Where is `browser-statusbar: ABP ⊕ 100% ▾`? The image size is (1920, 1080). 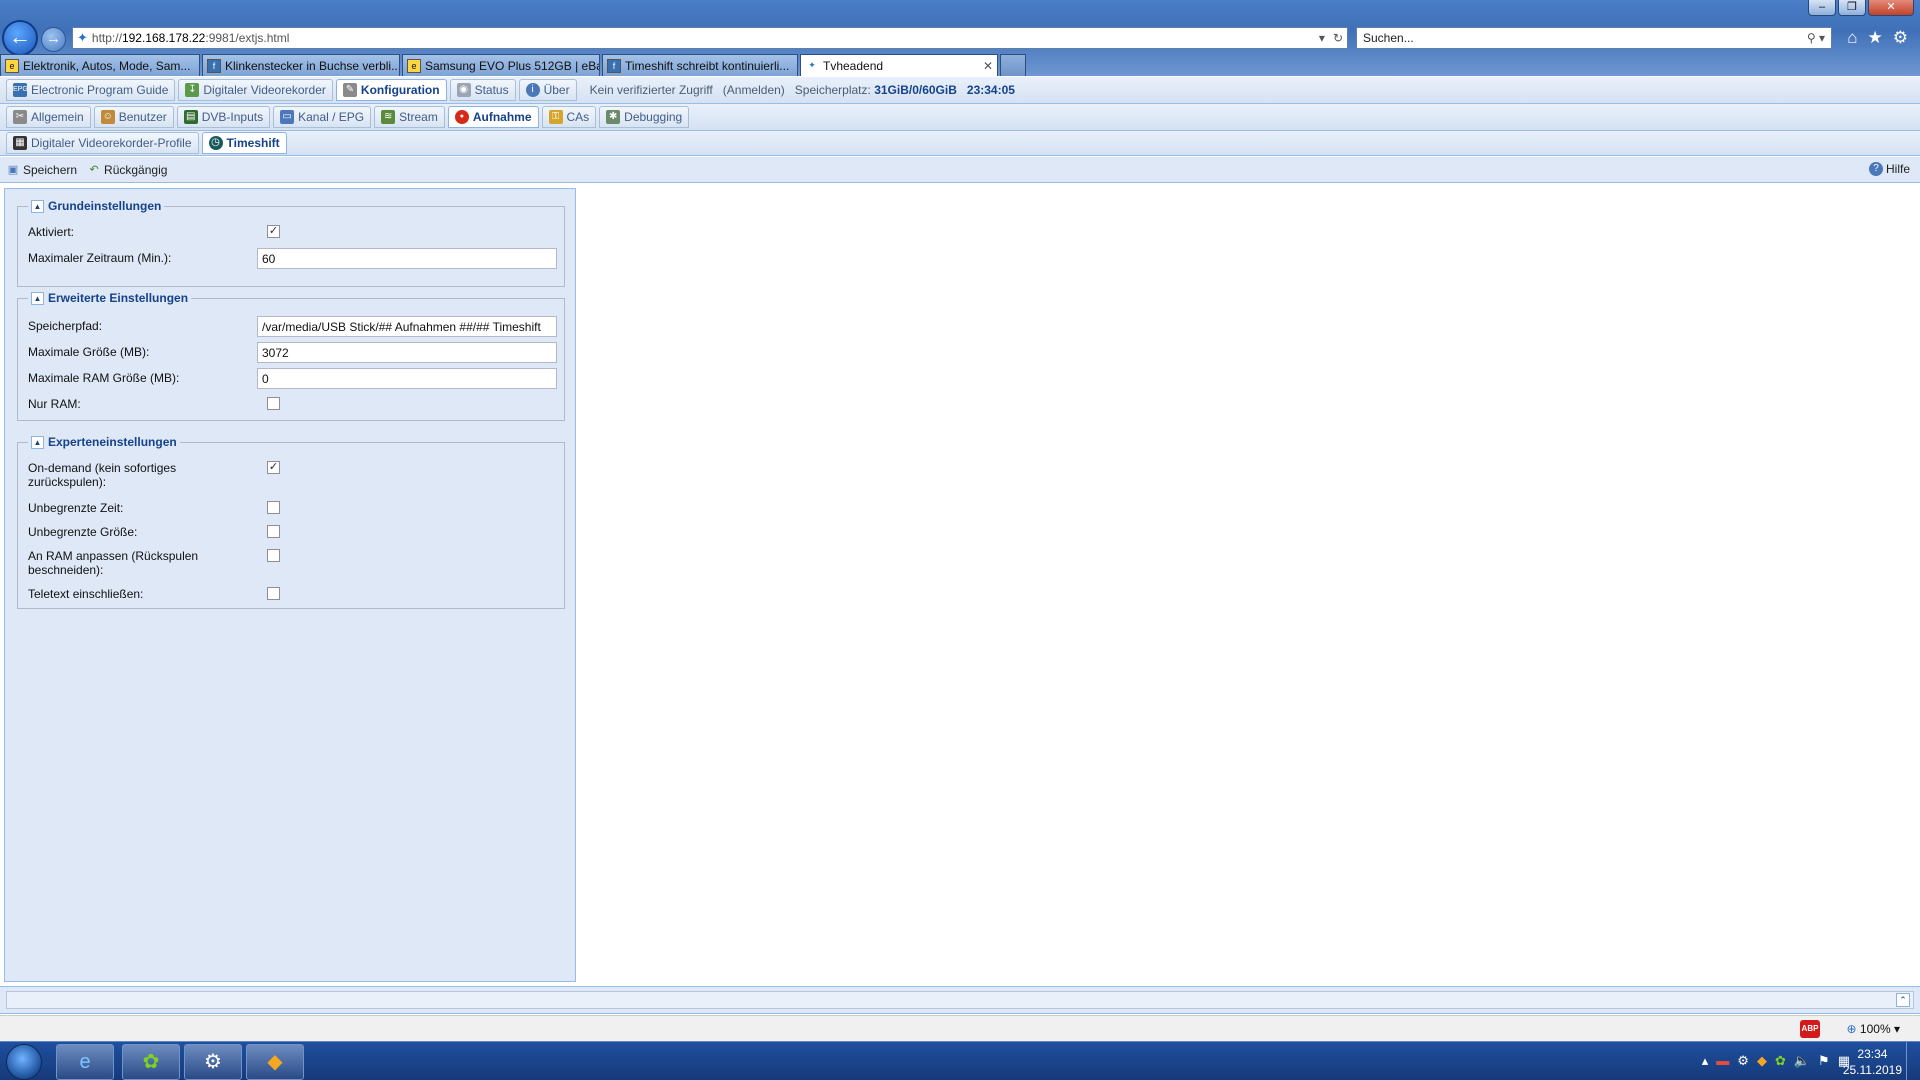
browser-statusbar: ABP ⊕ 100% ▾ is located at coordinates (960, 1028).